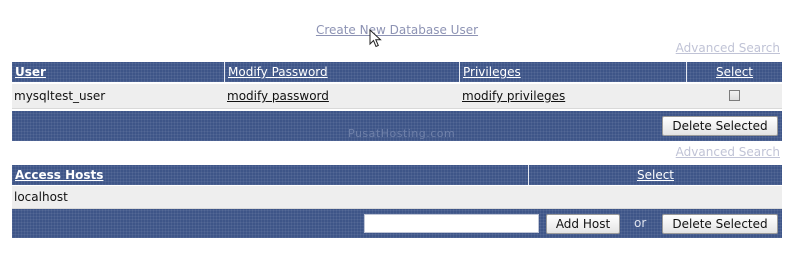 The height and width of the screenshot is (255, 800). What do you see at coordinates (118, 72) in the screenshot?
I see `header-user: User` at bounding box center [118, 72].